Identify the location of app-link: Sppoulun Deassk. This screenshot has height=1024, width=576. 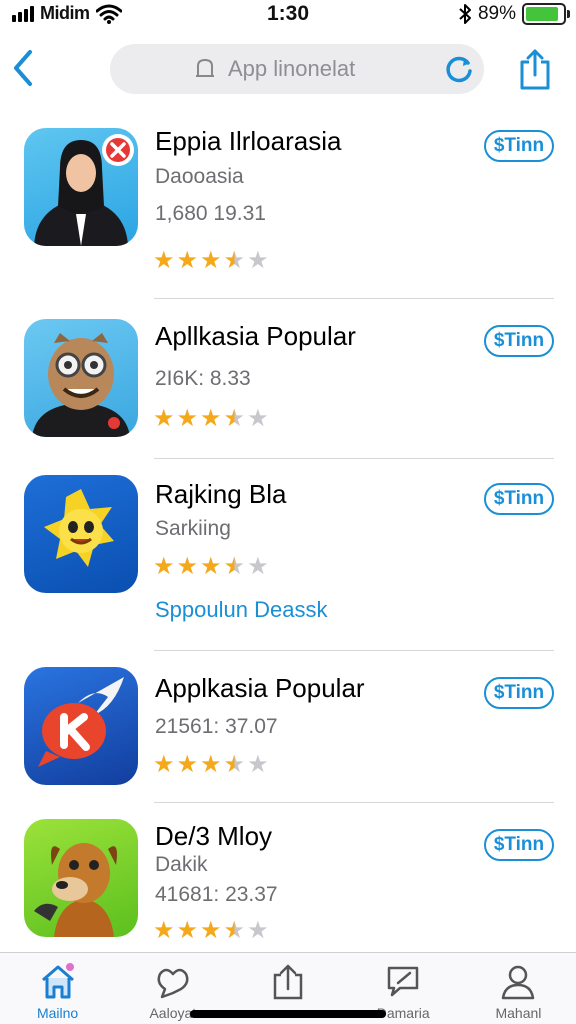
(241, 610).